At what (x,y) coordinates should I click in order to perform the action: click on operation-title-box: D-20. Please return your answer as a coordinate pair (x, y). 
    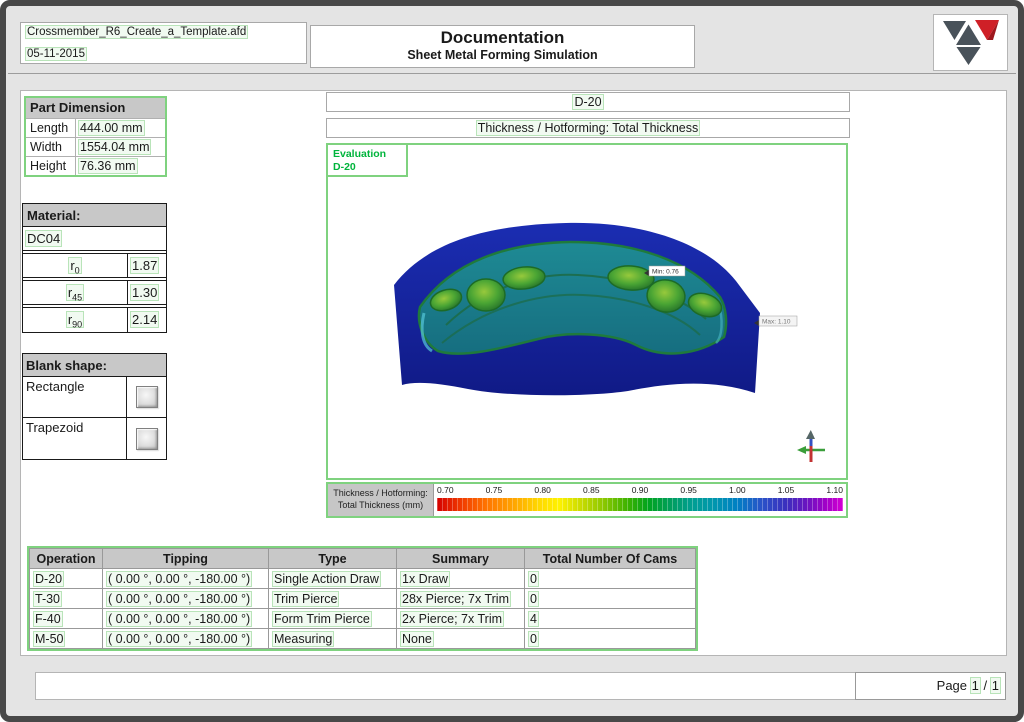
    Looking at the image, I should click on (588, 102).